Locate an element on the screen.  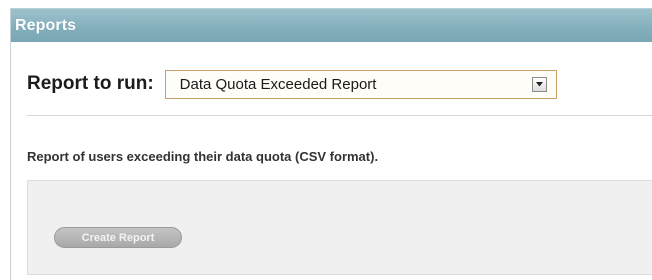
report-select-value: Data Quota Exceeded Report is located at coordinates (278, 84).